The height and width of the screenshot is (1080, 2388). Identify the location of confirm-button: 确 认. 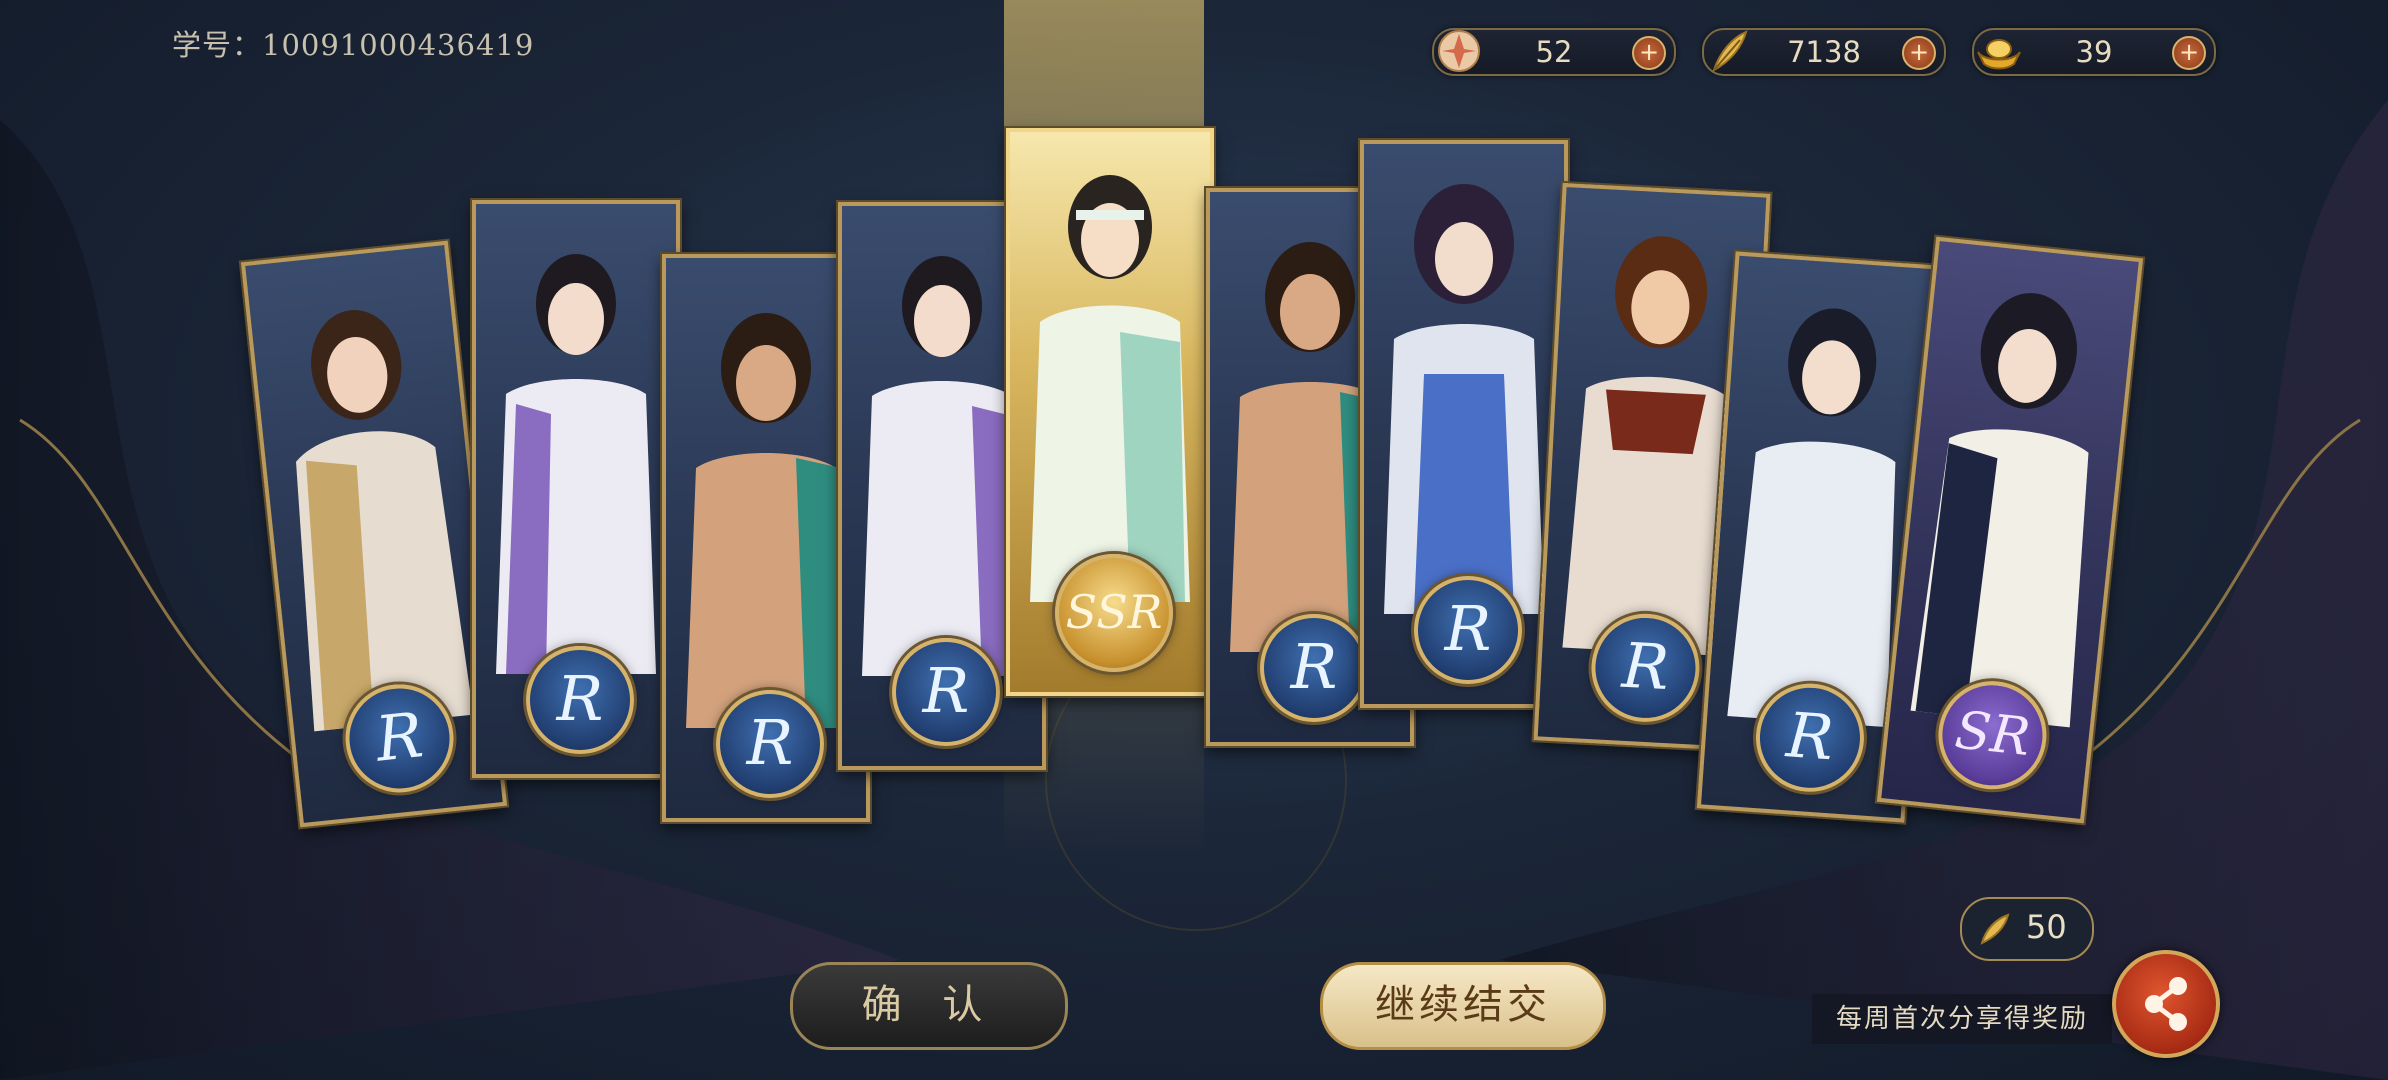
(929, 1006).